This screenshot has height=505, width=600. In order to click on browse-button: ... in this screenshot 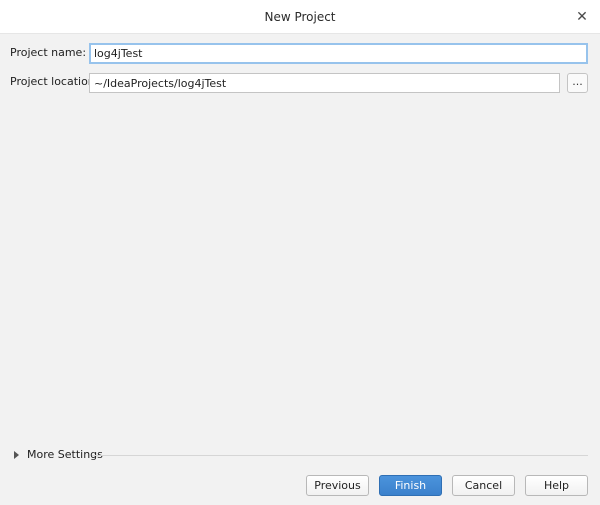, I will do `click(577, 83)`.